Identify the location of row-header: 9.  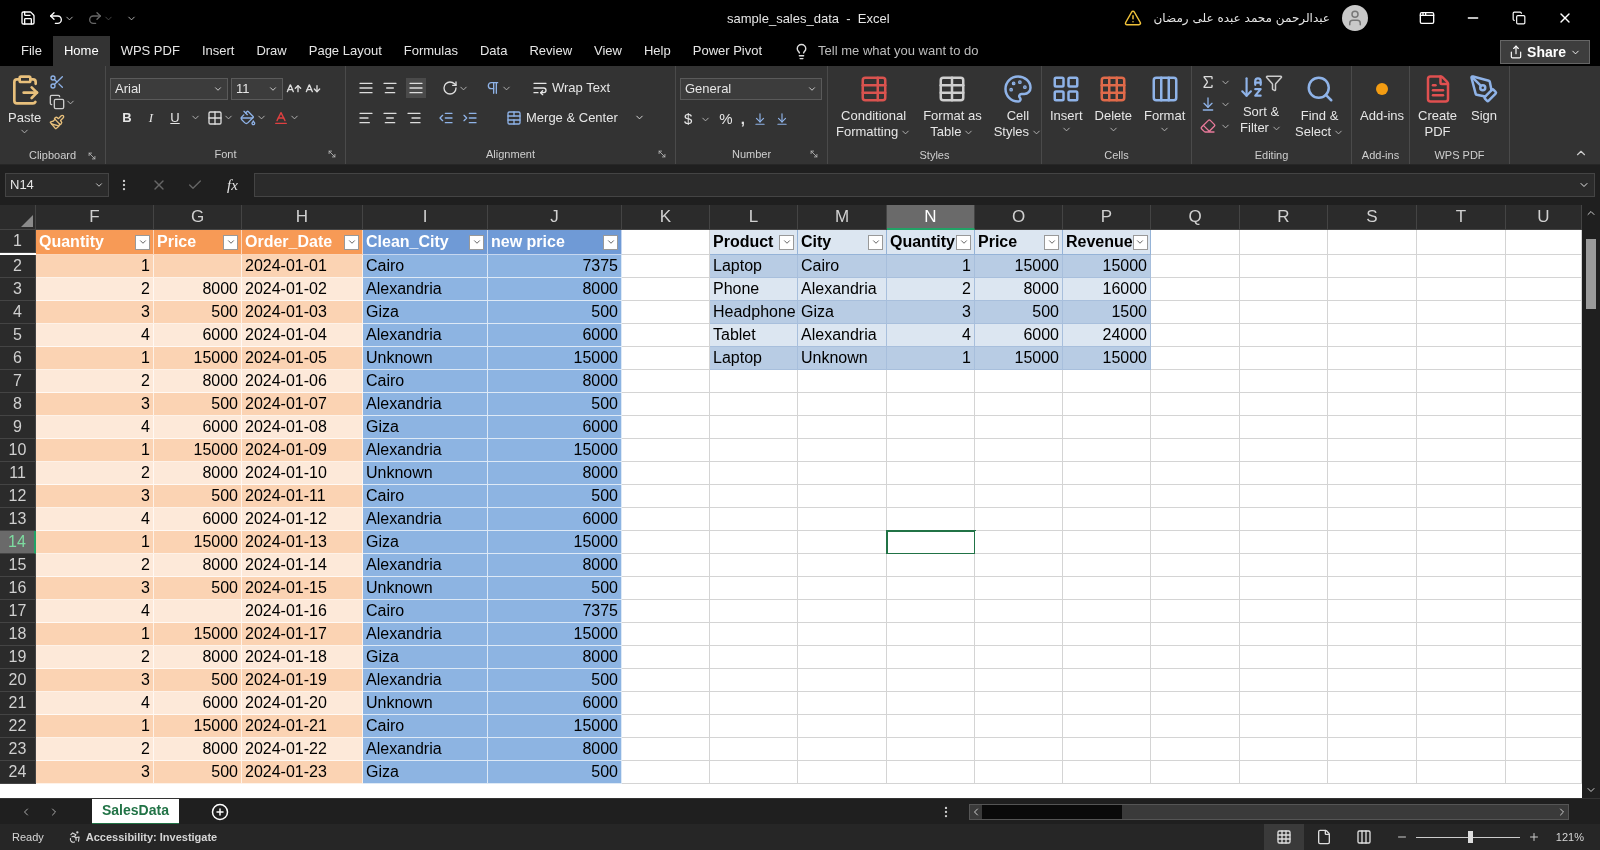
(18, 427).